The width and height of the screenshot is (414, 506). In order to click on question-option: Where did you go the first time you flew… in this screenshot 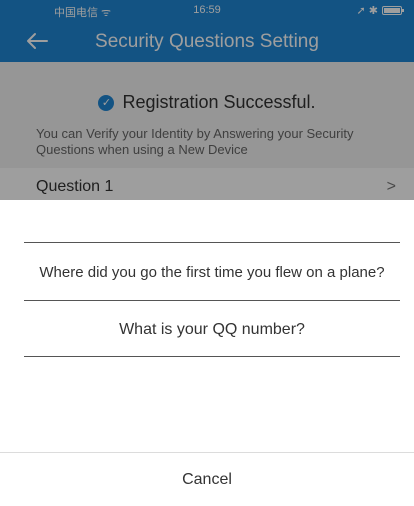, I will do `click(212, 272)`.